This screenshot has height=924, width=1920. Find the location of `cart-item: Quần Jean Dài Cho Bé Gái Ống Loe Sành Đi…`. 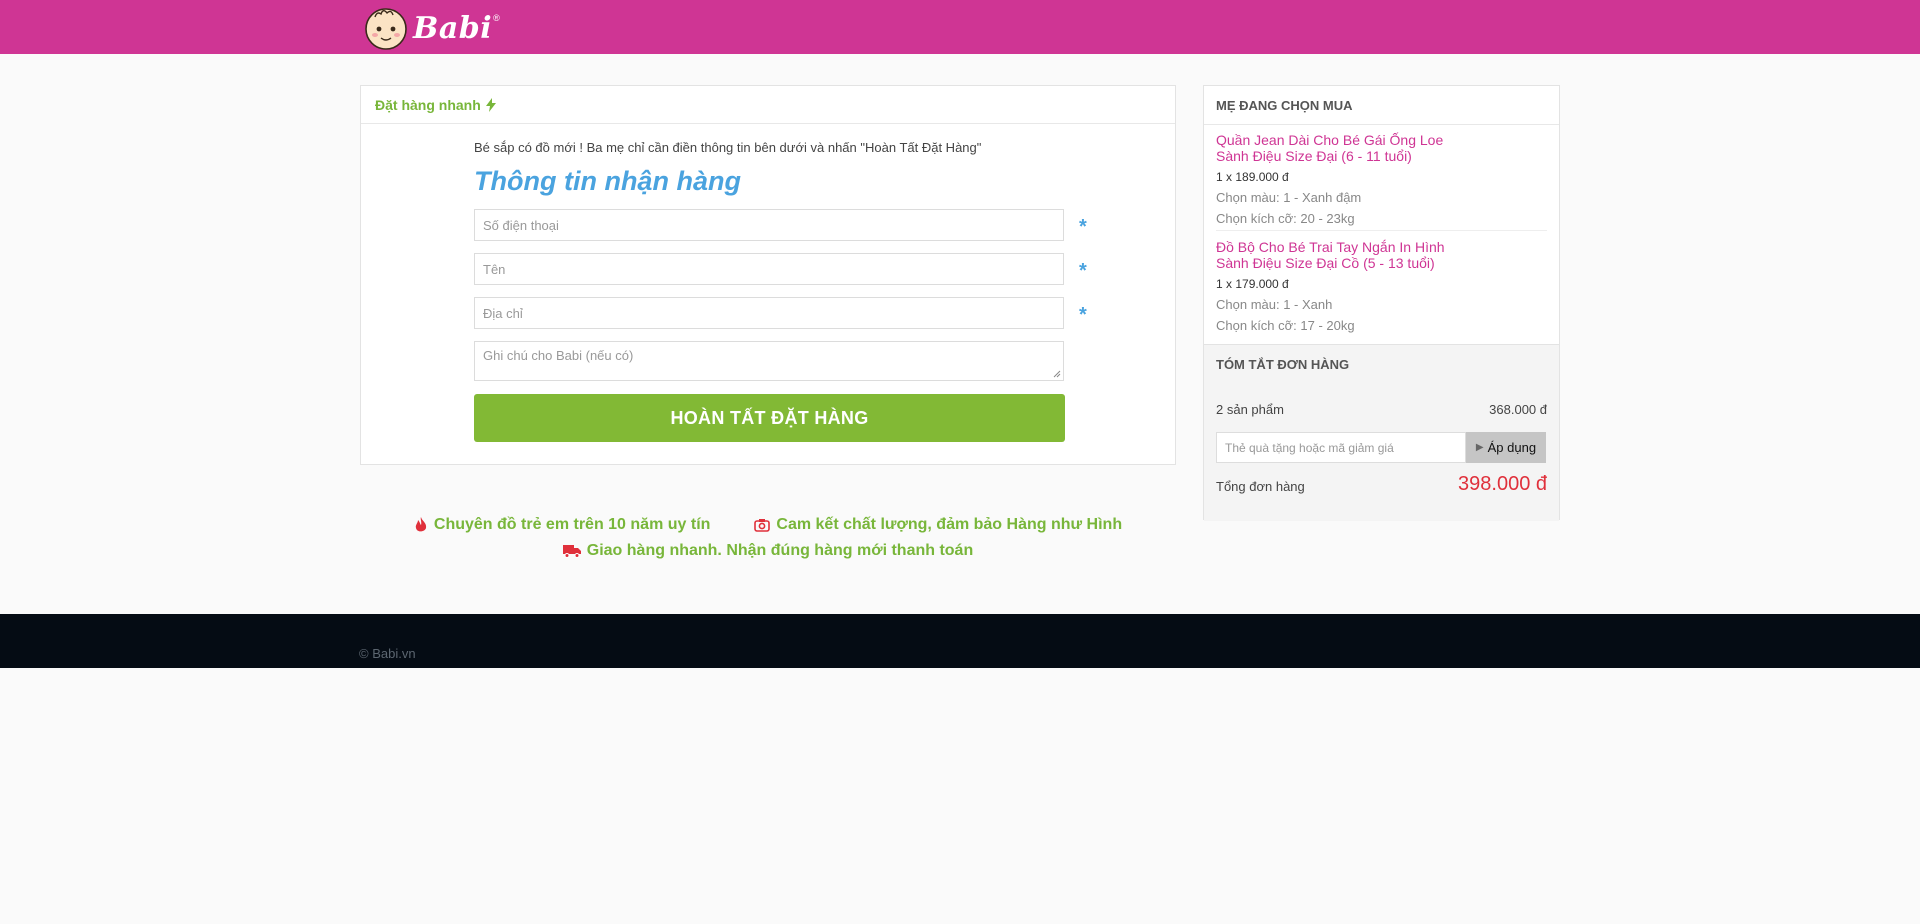

cart-item: Quần Jean Dài Cho Bé Gái Ống Loe Sành Đi… is located at coordinates (1381, 175).